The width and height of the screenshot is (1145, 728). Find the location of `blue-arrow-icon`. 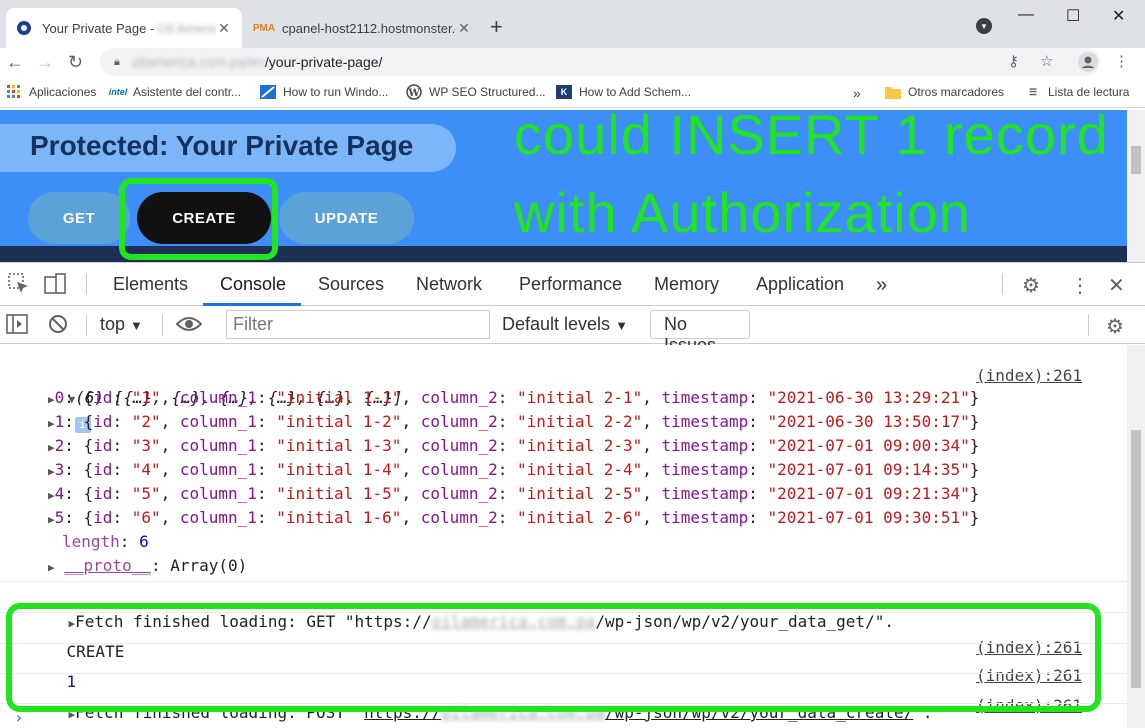

blue-arrow-icon is located at coordinates (268, 92).